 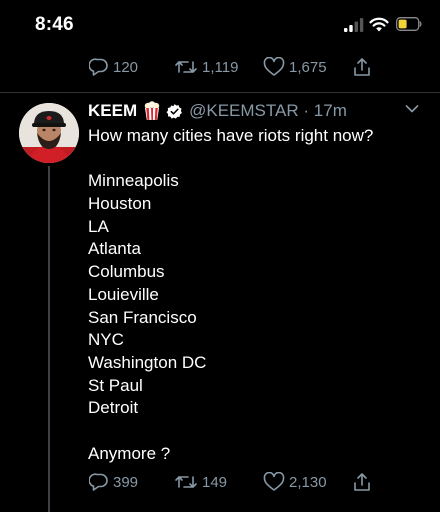 What do you see at coordinates (379, 24) in the screenshot?
I see `wifi-icon` at bounding box center [379, 24].